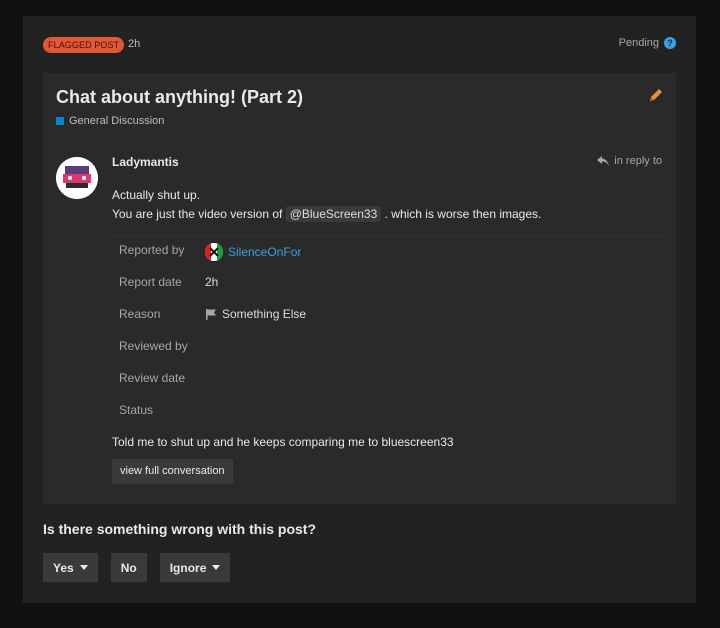  I want to click on reply-to-link: in reply to, so click(629, 161).